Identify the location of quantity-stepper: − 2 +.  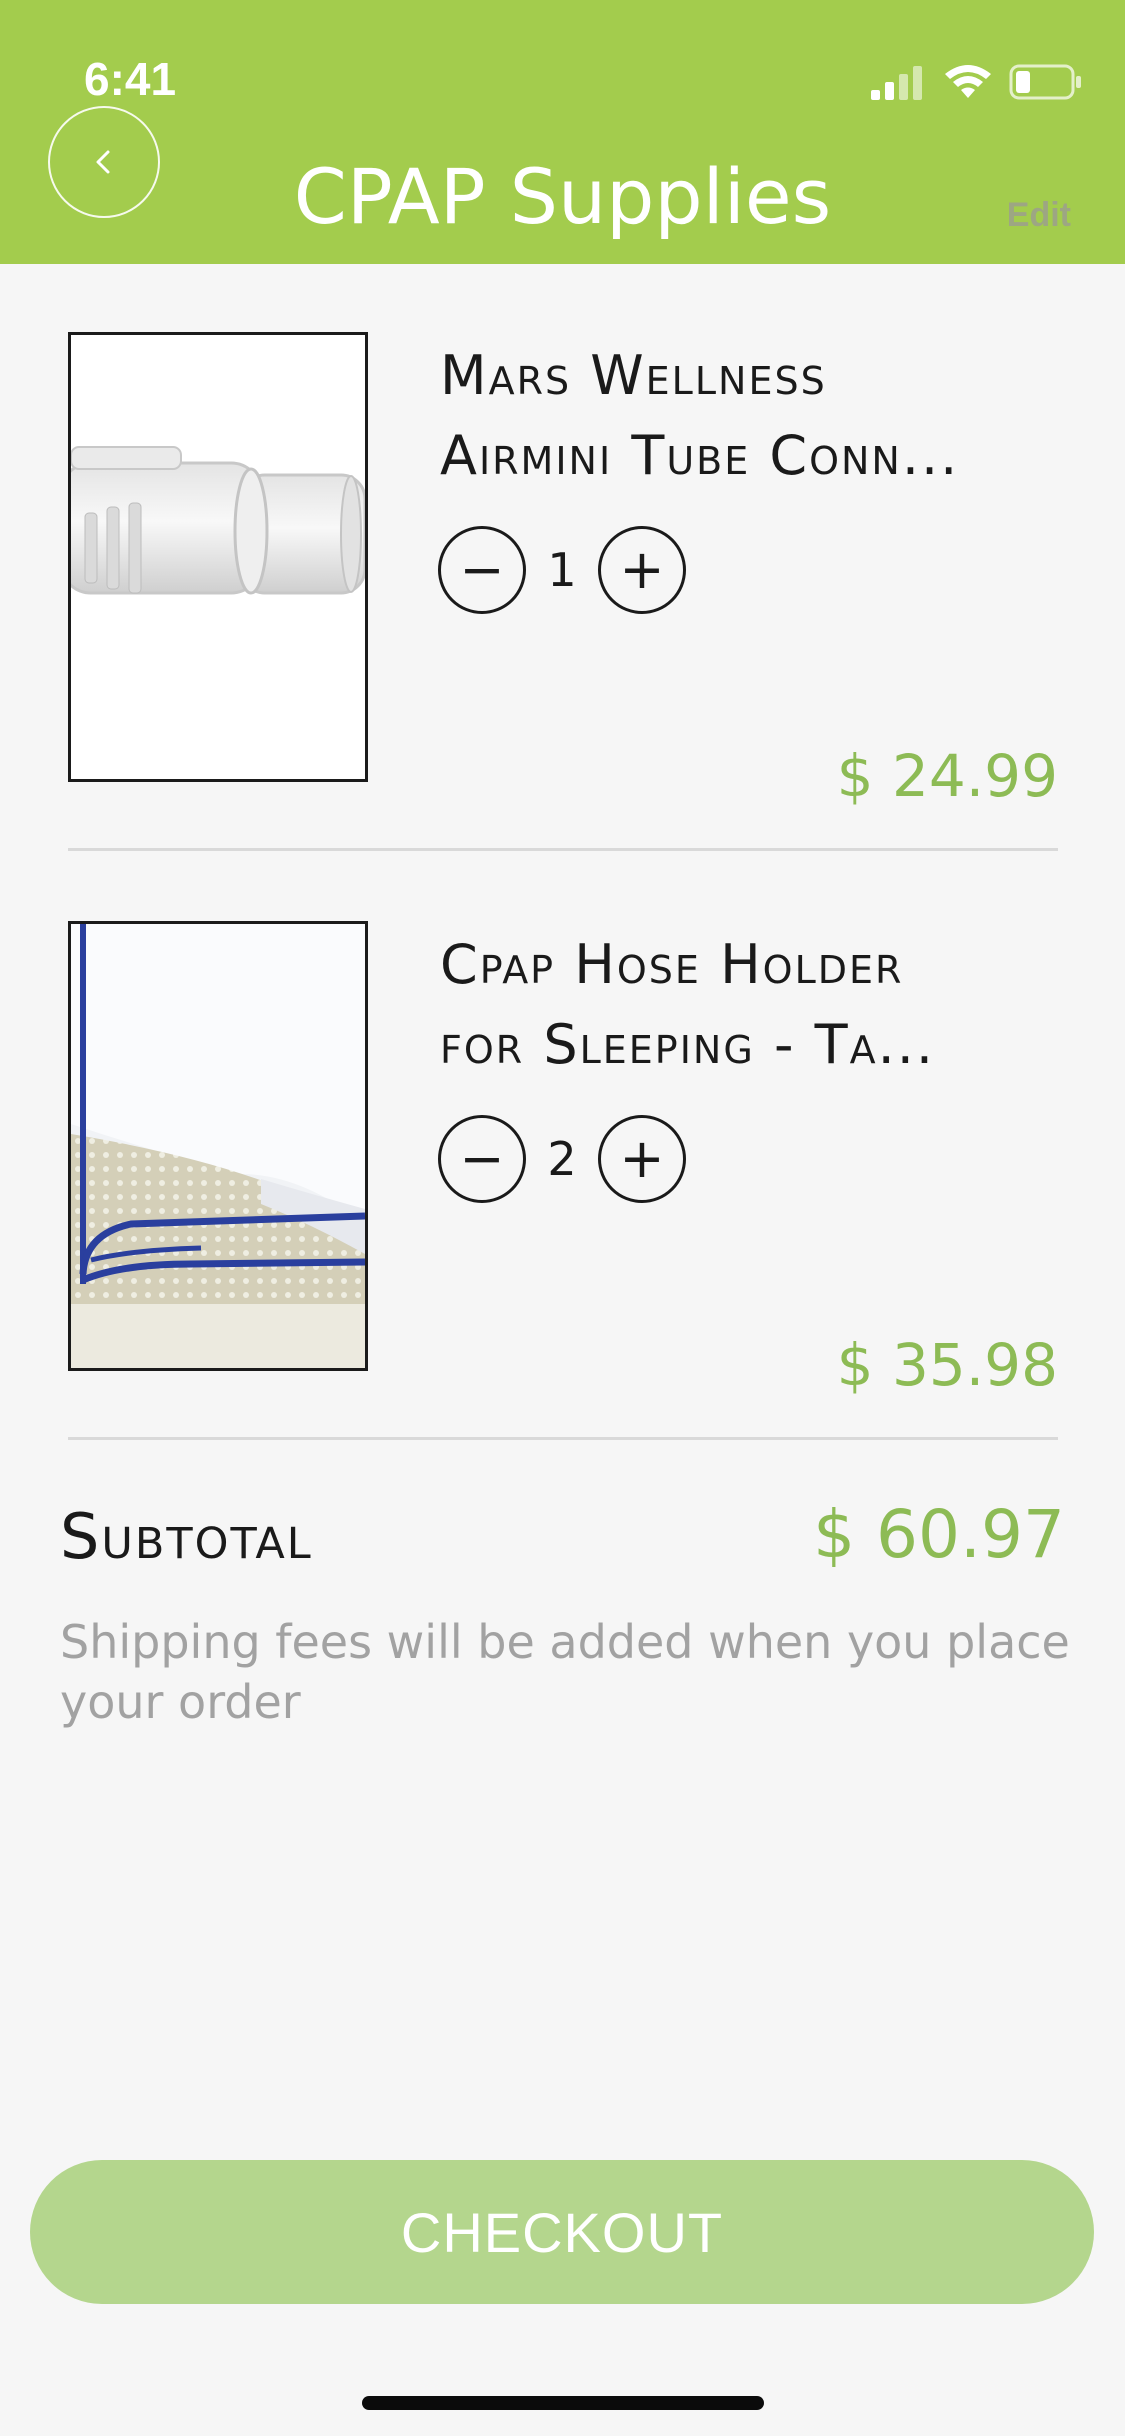
(562, 1159).